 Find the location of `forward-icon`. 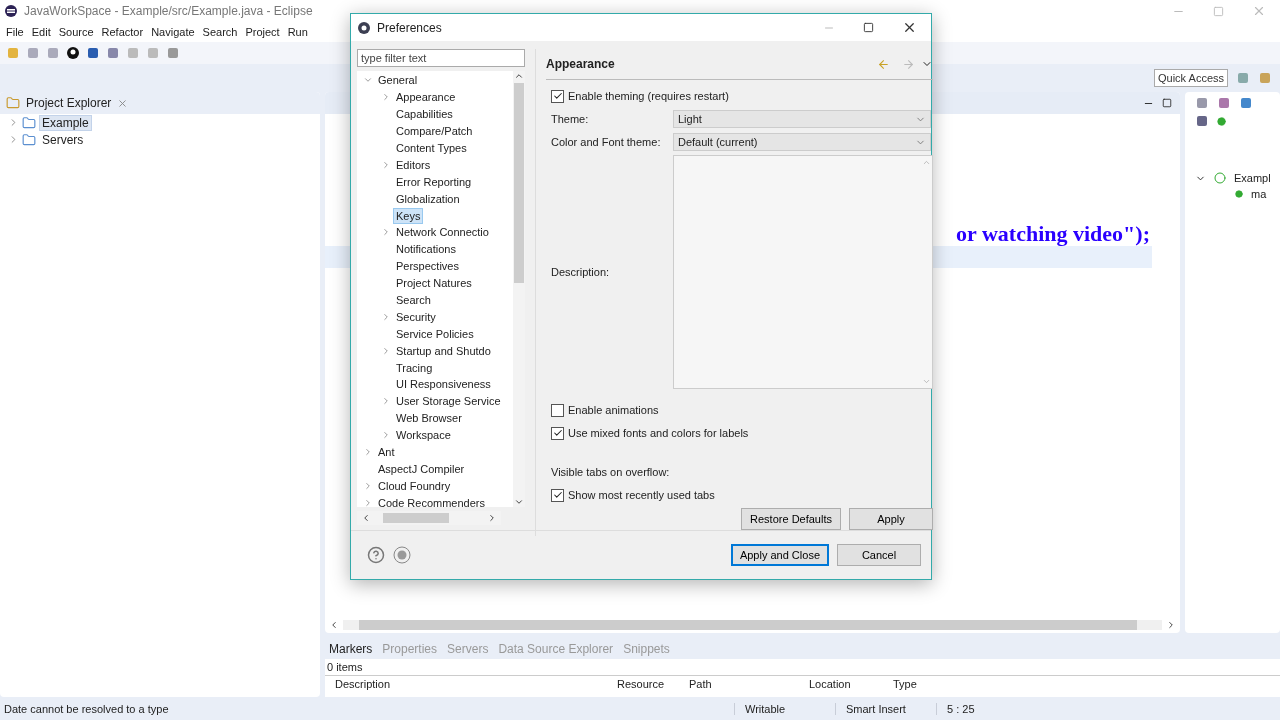

forward-icon is located at coordinates (908, 64).